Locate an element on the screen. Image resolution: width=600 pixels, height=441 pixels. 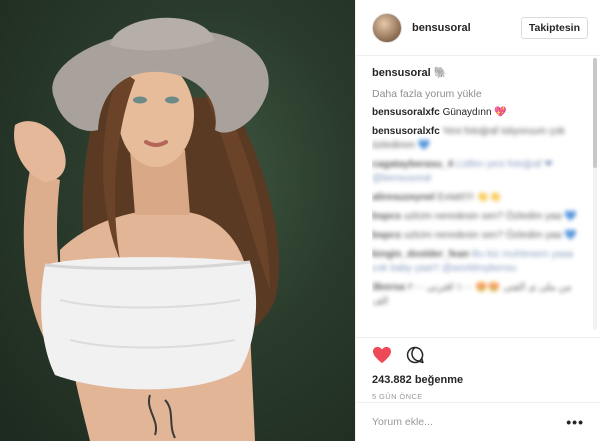
caption: bensusoral 🐘 is located at coordinates (479, 72).